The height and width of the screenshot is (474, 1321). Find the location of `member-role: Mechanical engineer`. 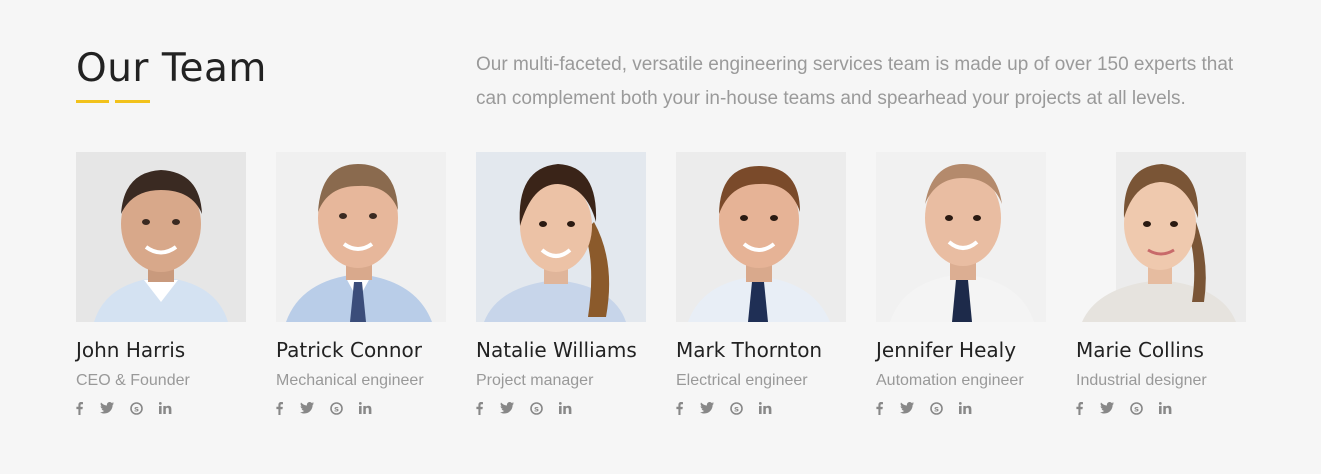

member-role: Mechanical engineer is located at coordinates (350, 380).